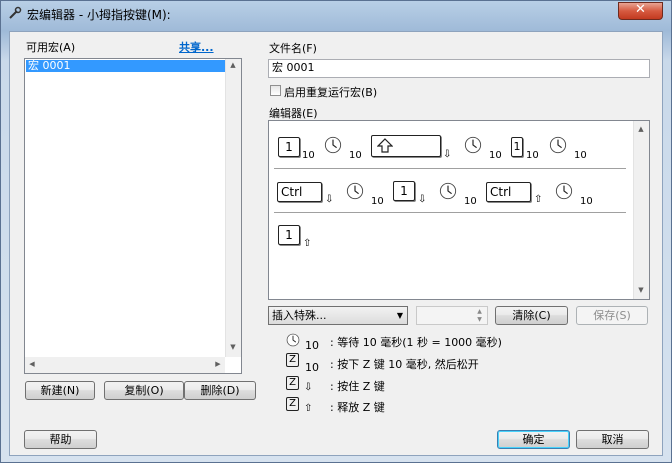  I want to click on shift-arrow-icon, so click(385, 145).